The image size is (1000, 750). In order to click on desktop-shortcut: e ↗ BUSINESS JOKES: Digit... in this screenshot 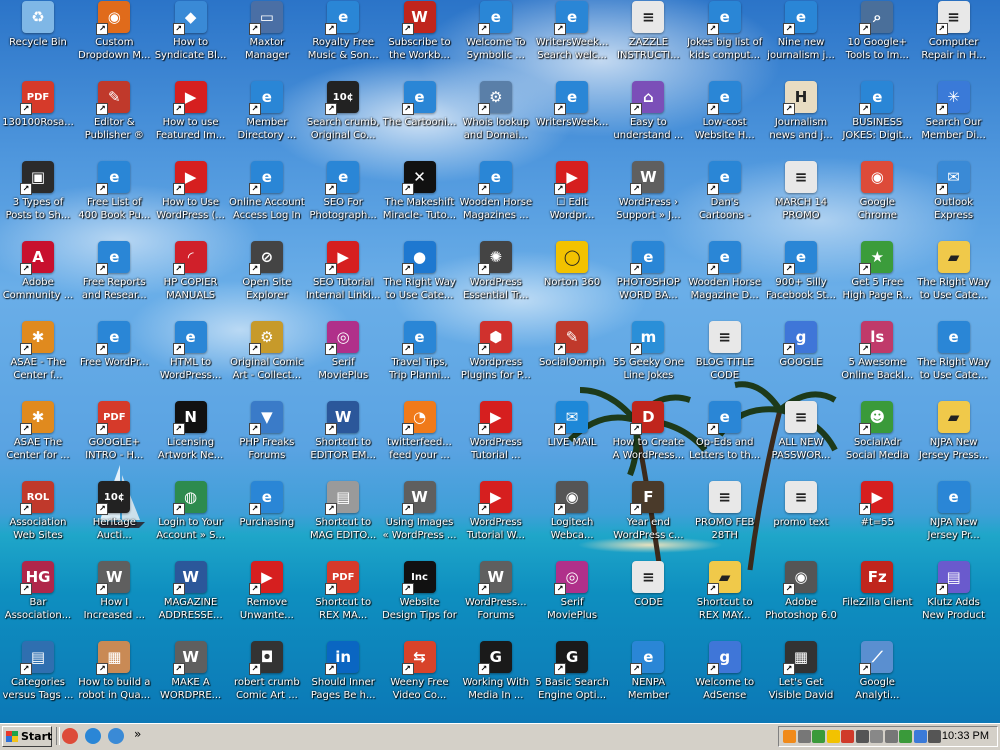, I will do `click(877, 119)`.